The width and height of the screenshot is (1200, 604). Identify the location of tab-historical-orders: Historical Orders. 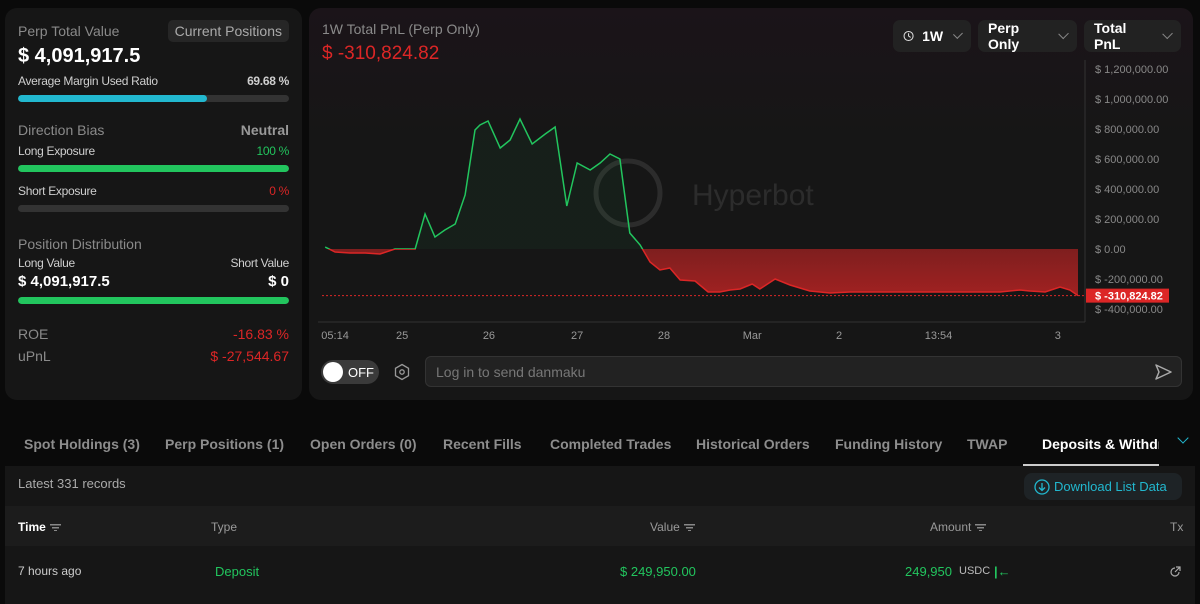
(753, 444).